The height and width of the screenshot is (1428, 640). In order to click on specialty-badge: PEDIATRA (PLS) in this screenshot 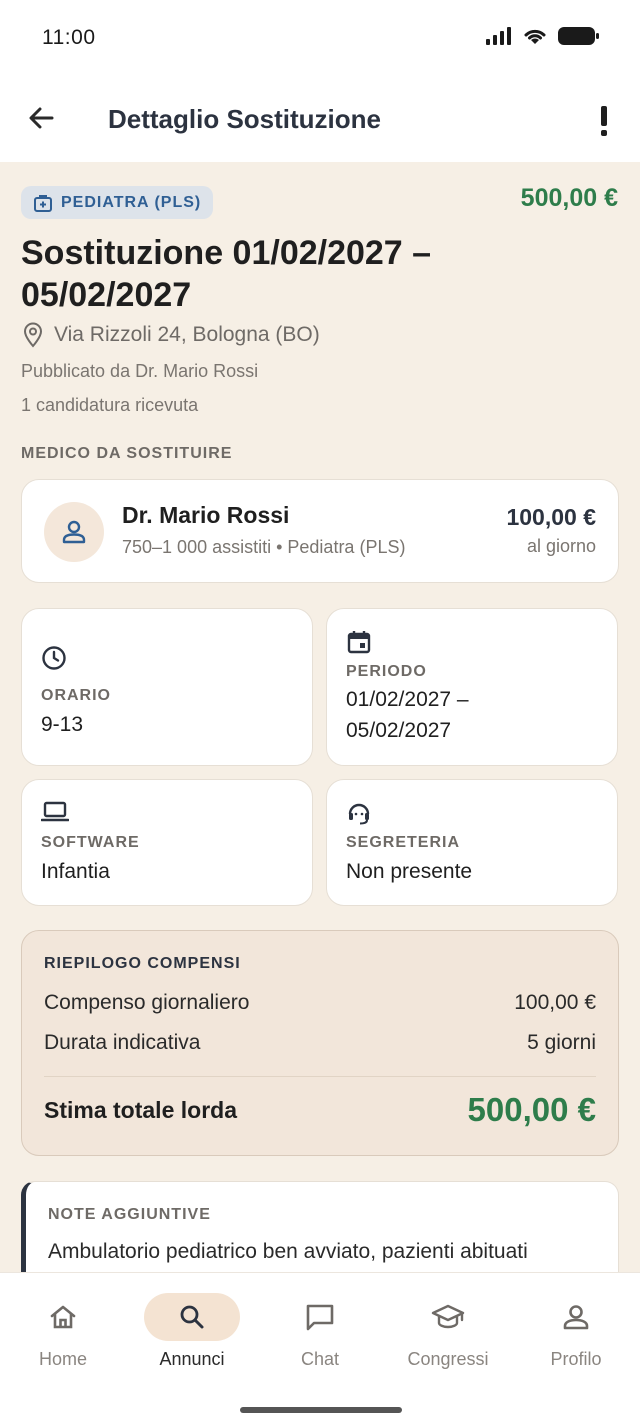, I will do `click(117, 202)`.